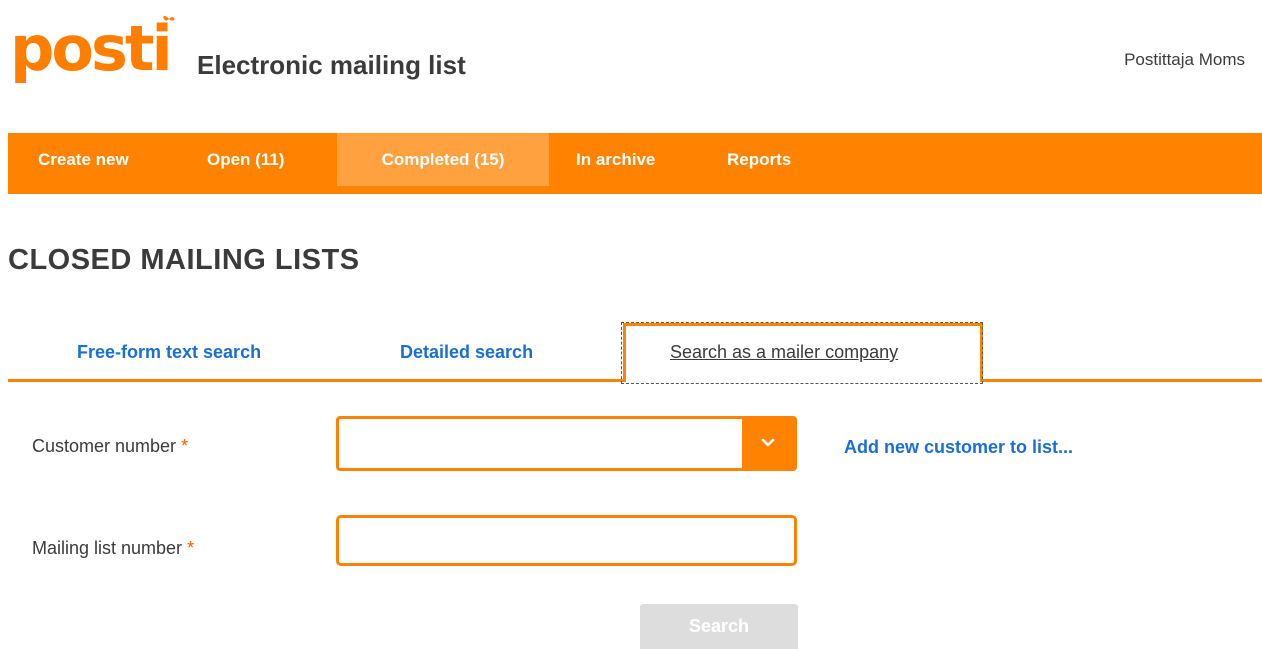  Describe the element at coordinates (184, 260) in the screenshot. I see `page-title: CLOSED MAILING LISTS` at that location.